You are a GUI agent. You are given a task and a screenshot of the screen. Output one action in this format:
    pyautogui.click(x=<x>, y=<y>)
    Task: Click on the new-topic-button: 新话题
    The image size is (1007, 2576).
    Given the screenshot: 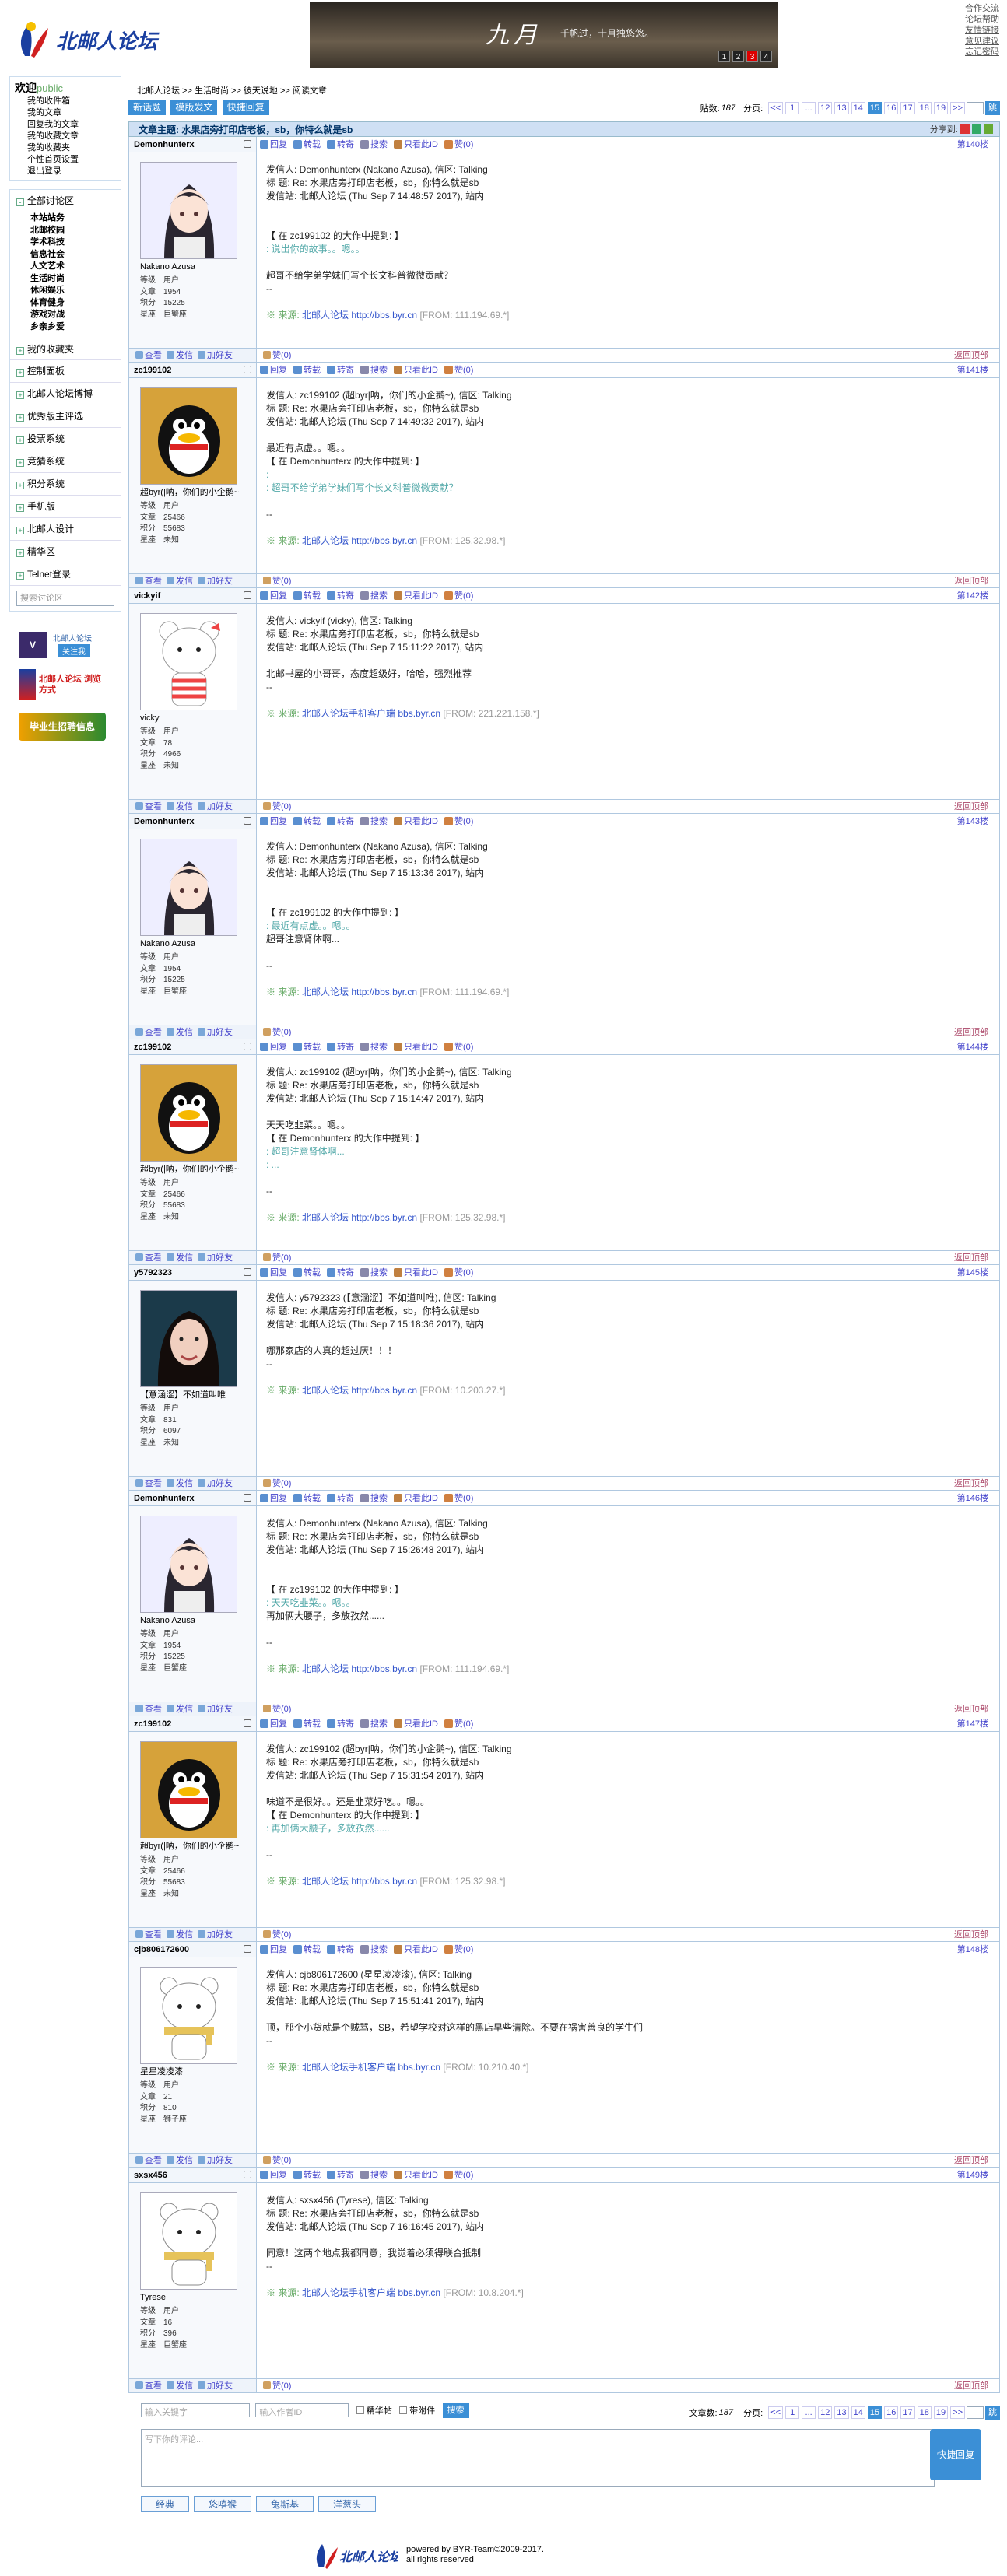 What is the action you would take?
    pyautogui.click(x=147, y=108)
    